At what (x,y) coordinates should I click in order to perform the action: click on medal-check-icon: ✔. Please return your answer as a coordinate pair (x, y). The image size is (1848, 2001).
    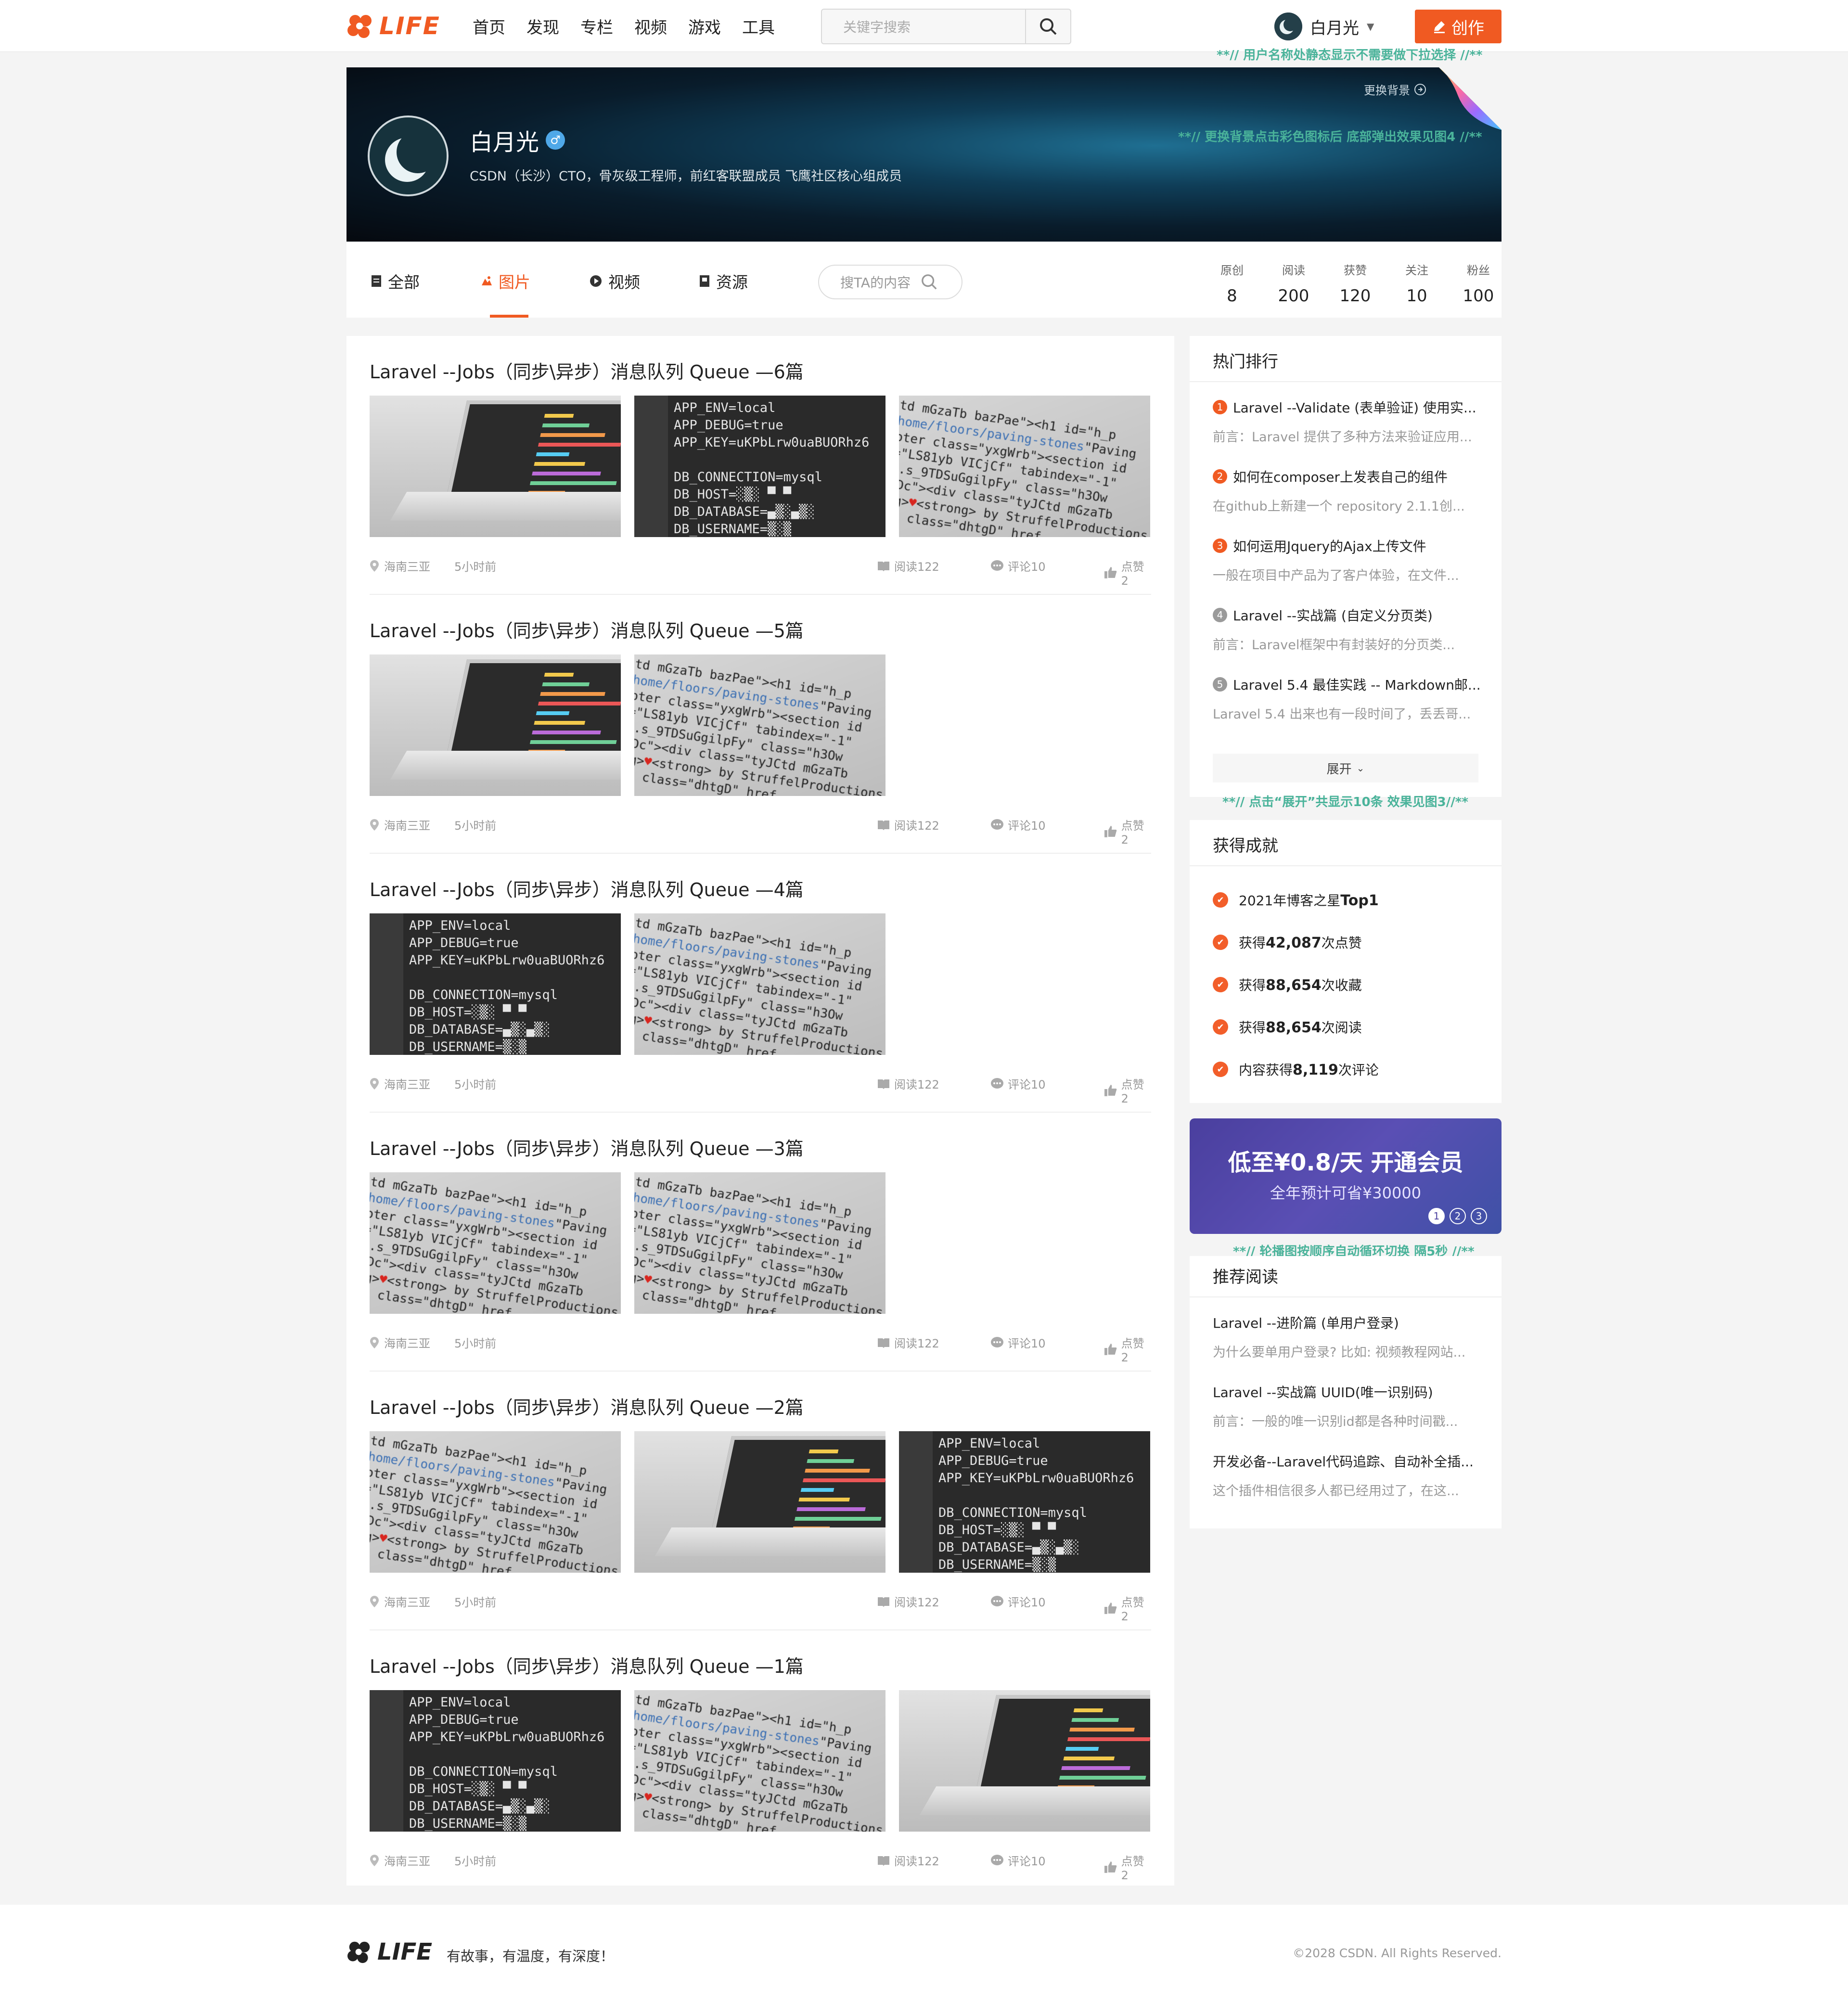
    Looking at the image, I should click on (1220, 942).